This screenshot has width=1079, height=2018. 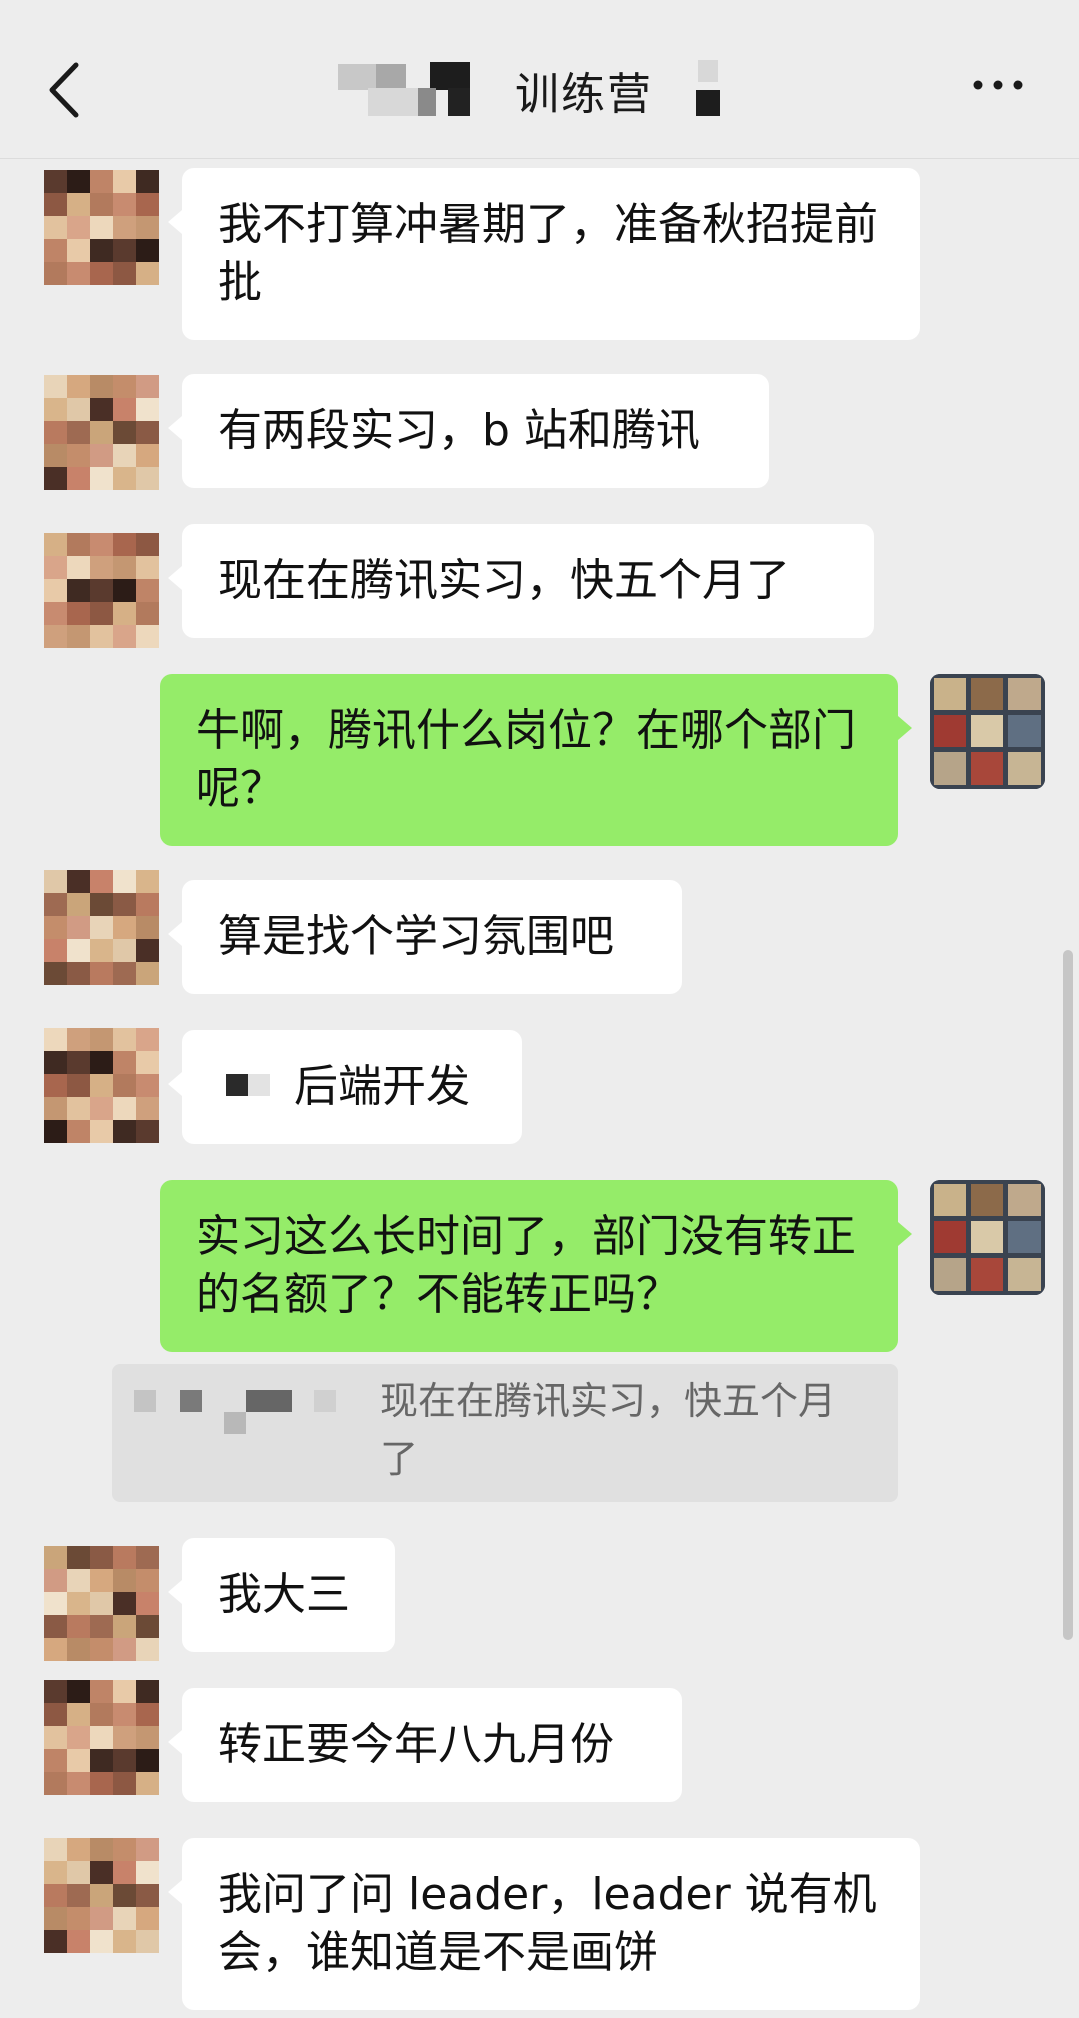 I want to click on message-bubble: 我不打算冲暑期了，准备秋招提前批, so click(x=544, y=254).